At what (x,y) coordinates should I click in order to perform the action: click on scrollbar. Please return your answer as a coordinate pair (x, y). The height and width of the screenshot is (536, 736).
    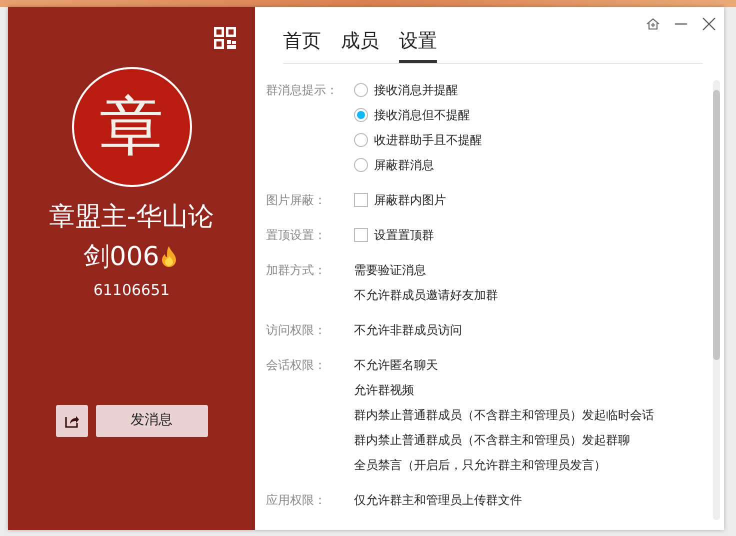
    Looking at the image, I should click on (716, 300).